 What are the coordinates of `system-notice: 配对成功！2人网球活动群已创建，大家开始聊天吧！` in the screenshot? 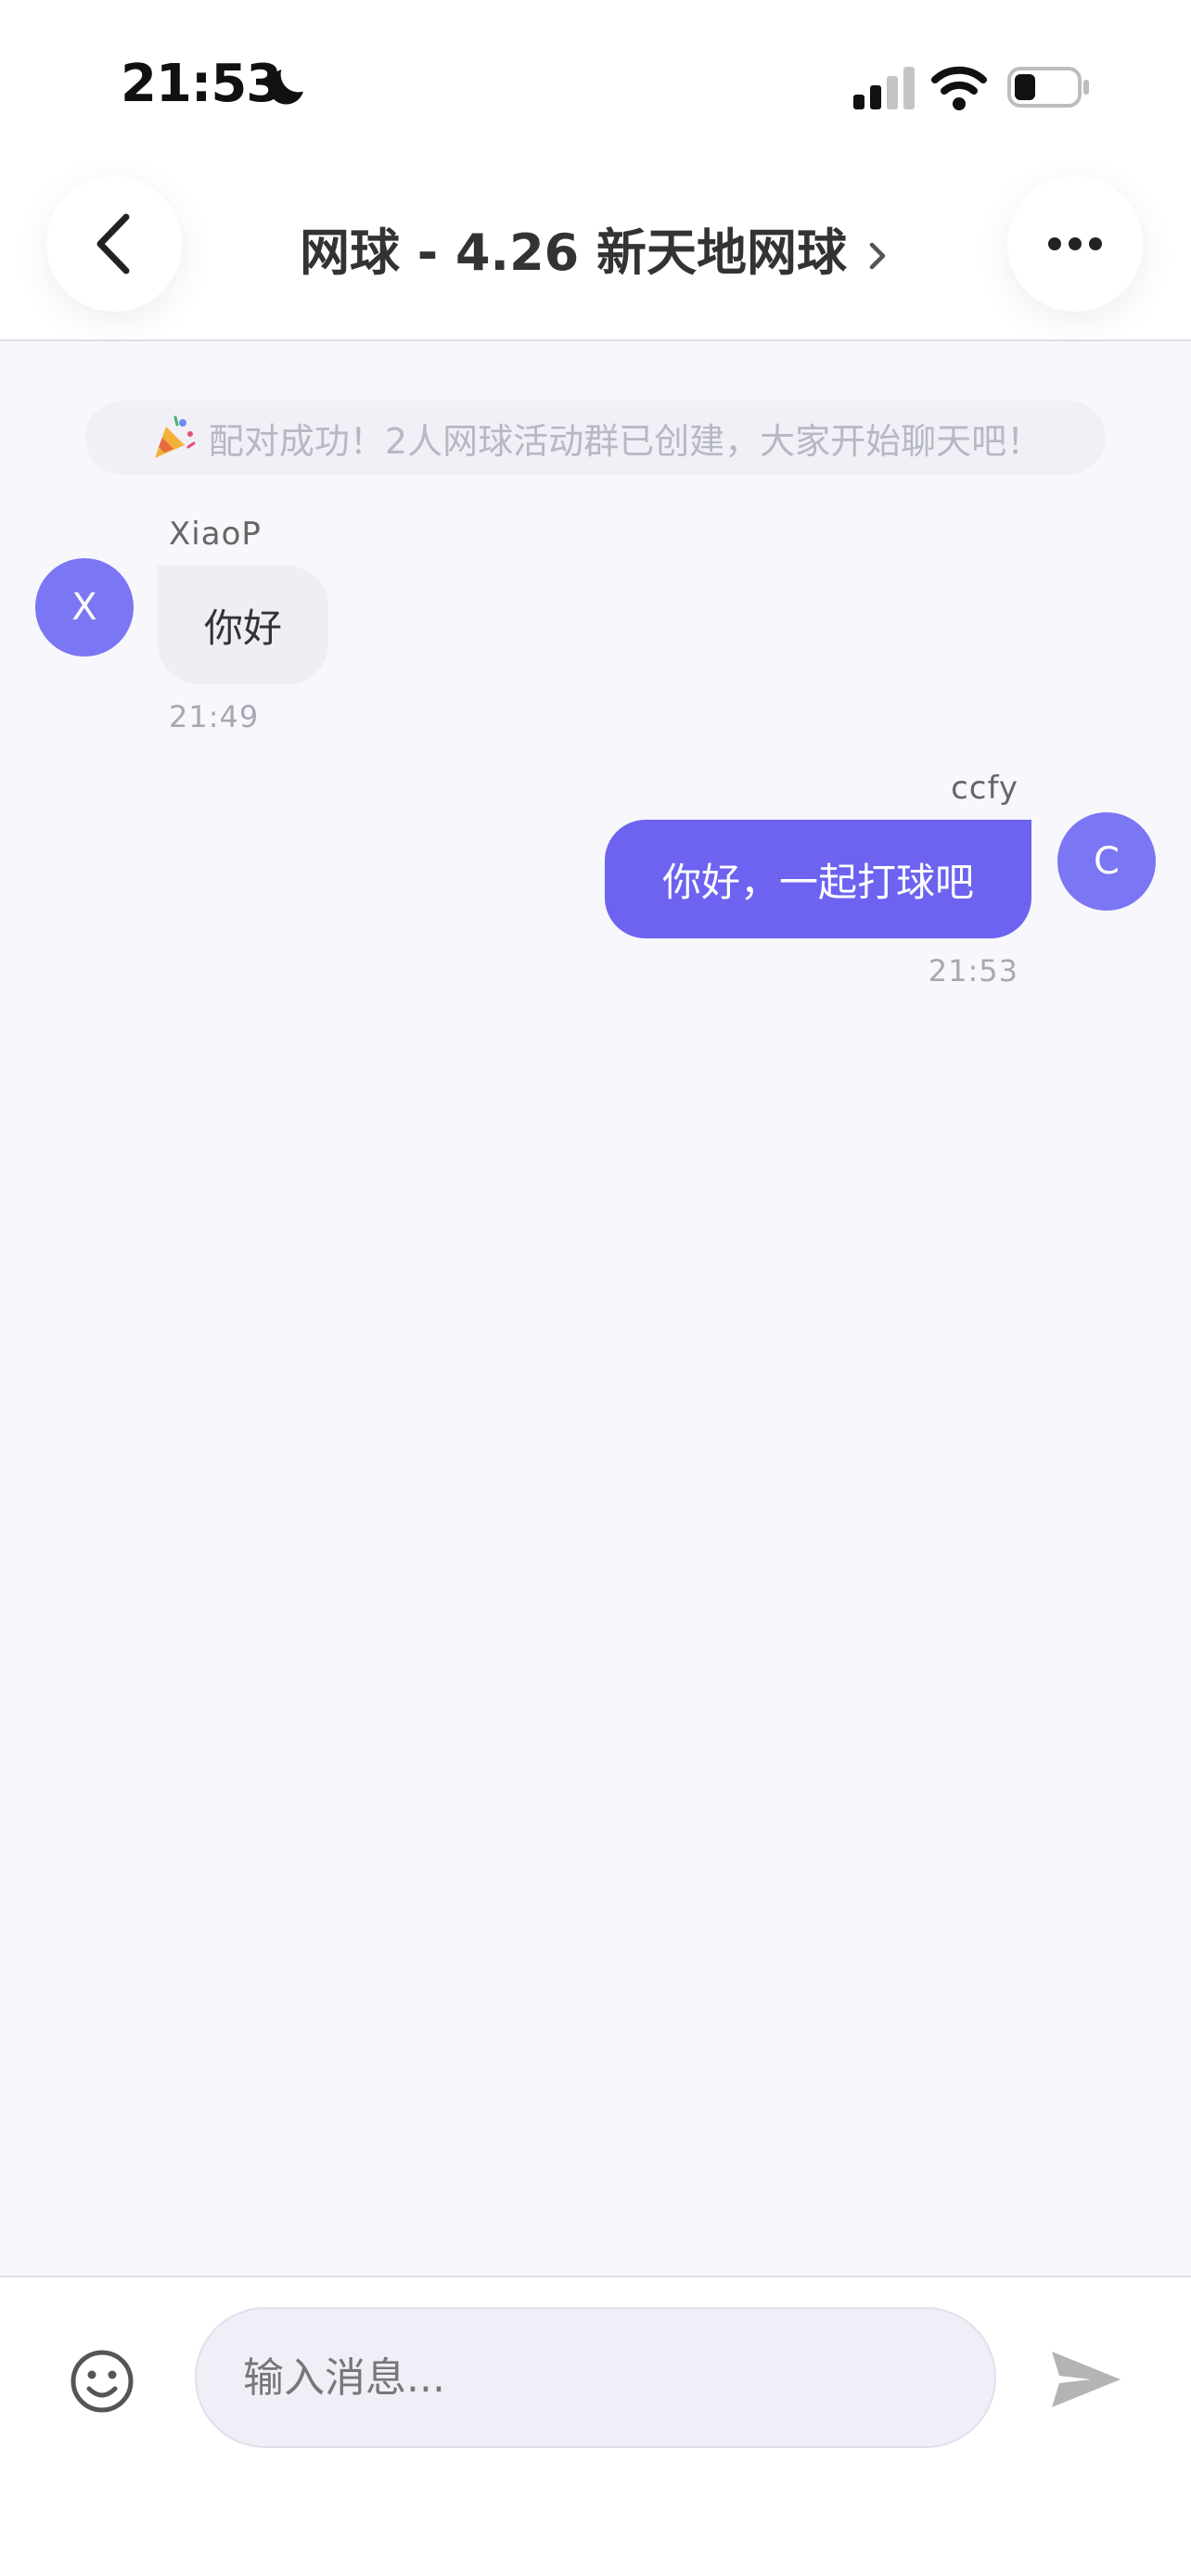 It's located at (595, 438).